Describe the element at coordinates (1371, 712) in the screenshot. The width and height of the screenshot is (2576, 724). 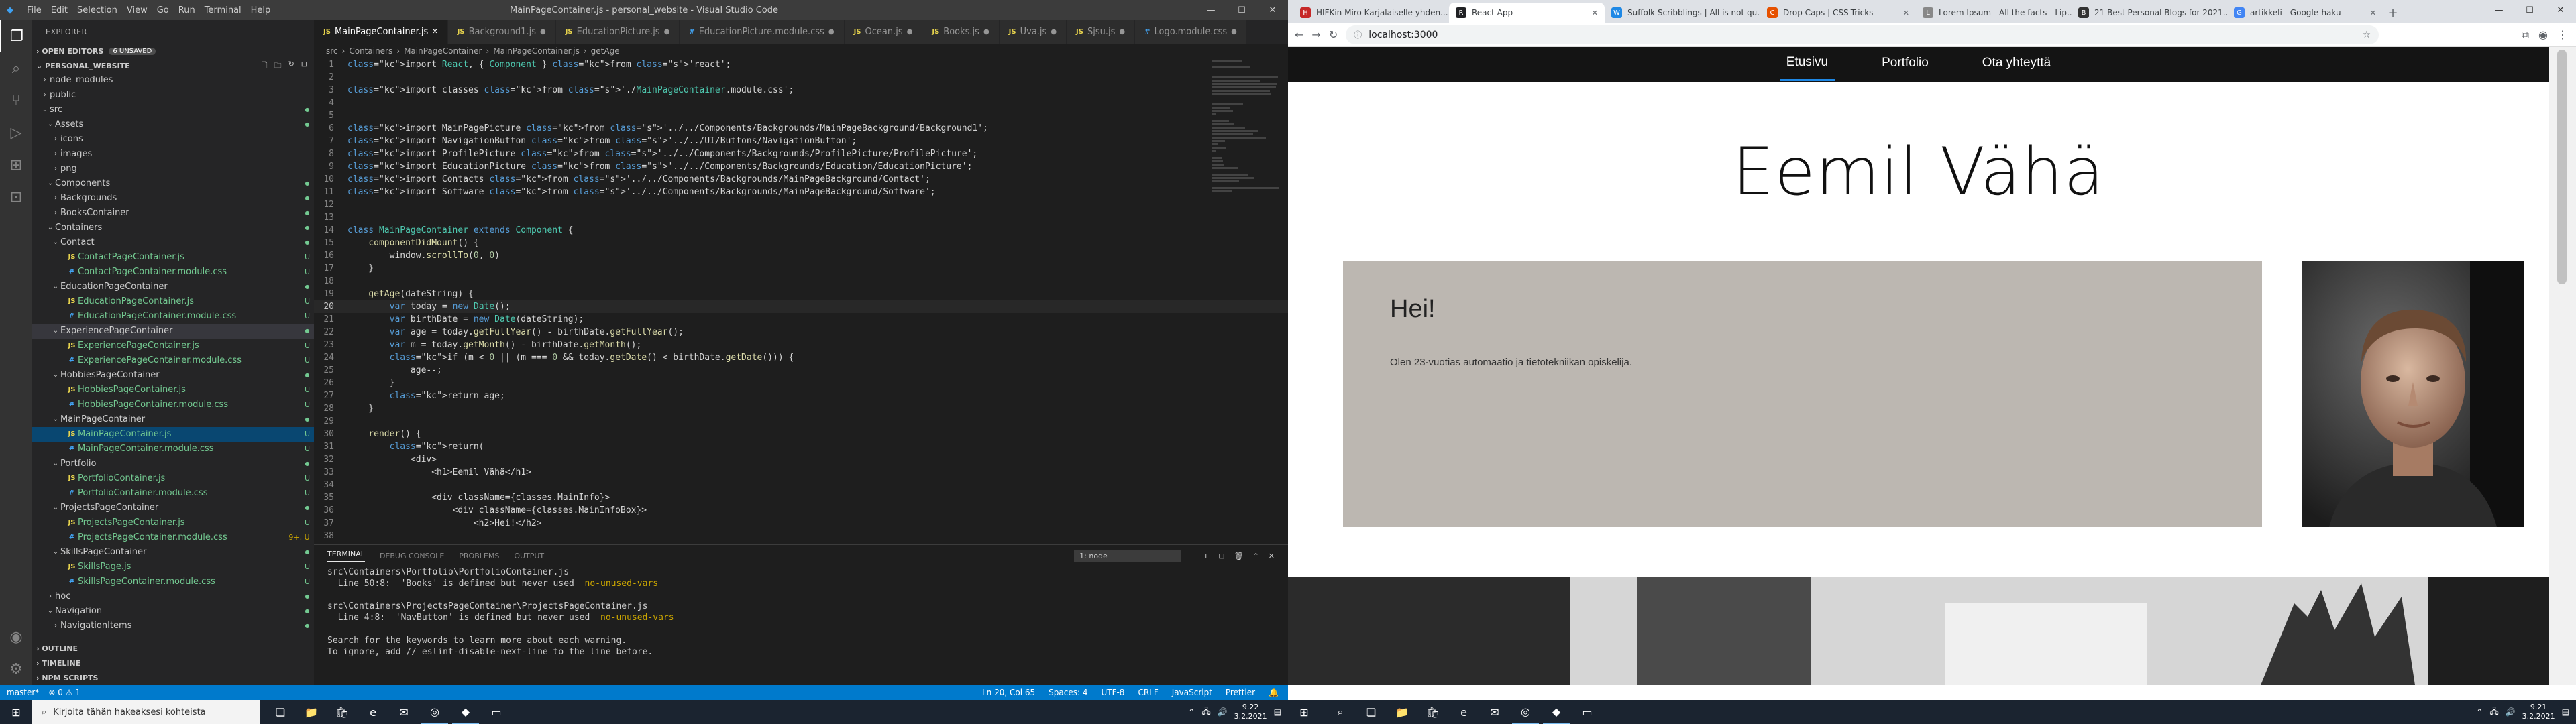
I see `task-view-icon: ❏` at that location.